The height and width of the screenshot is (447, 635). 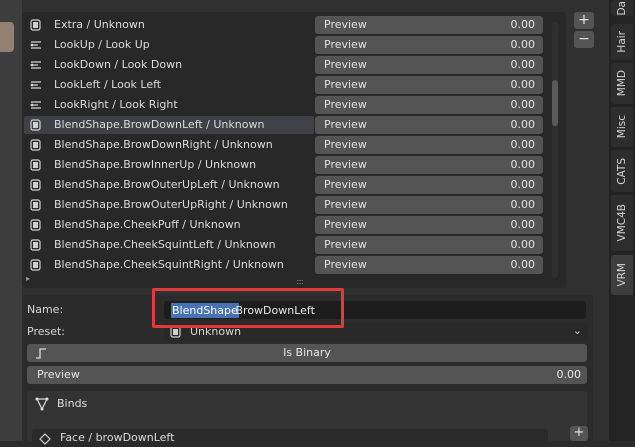 I want to click on tab-mmd: MMD, so click(x=622, y=83).